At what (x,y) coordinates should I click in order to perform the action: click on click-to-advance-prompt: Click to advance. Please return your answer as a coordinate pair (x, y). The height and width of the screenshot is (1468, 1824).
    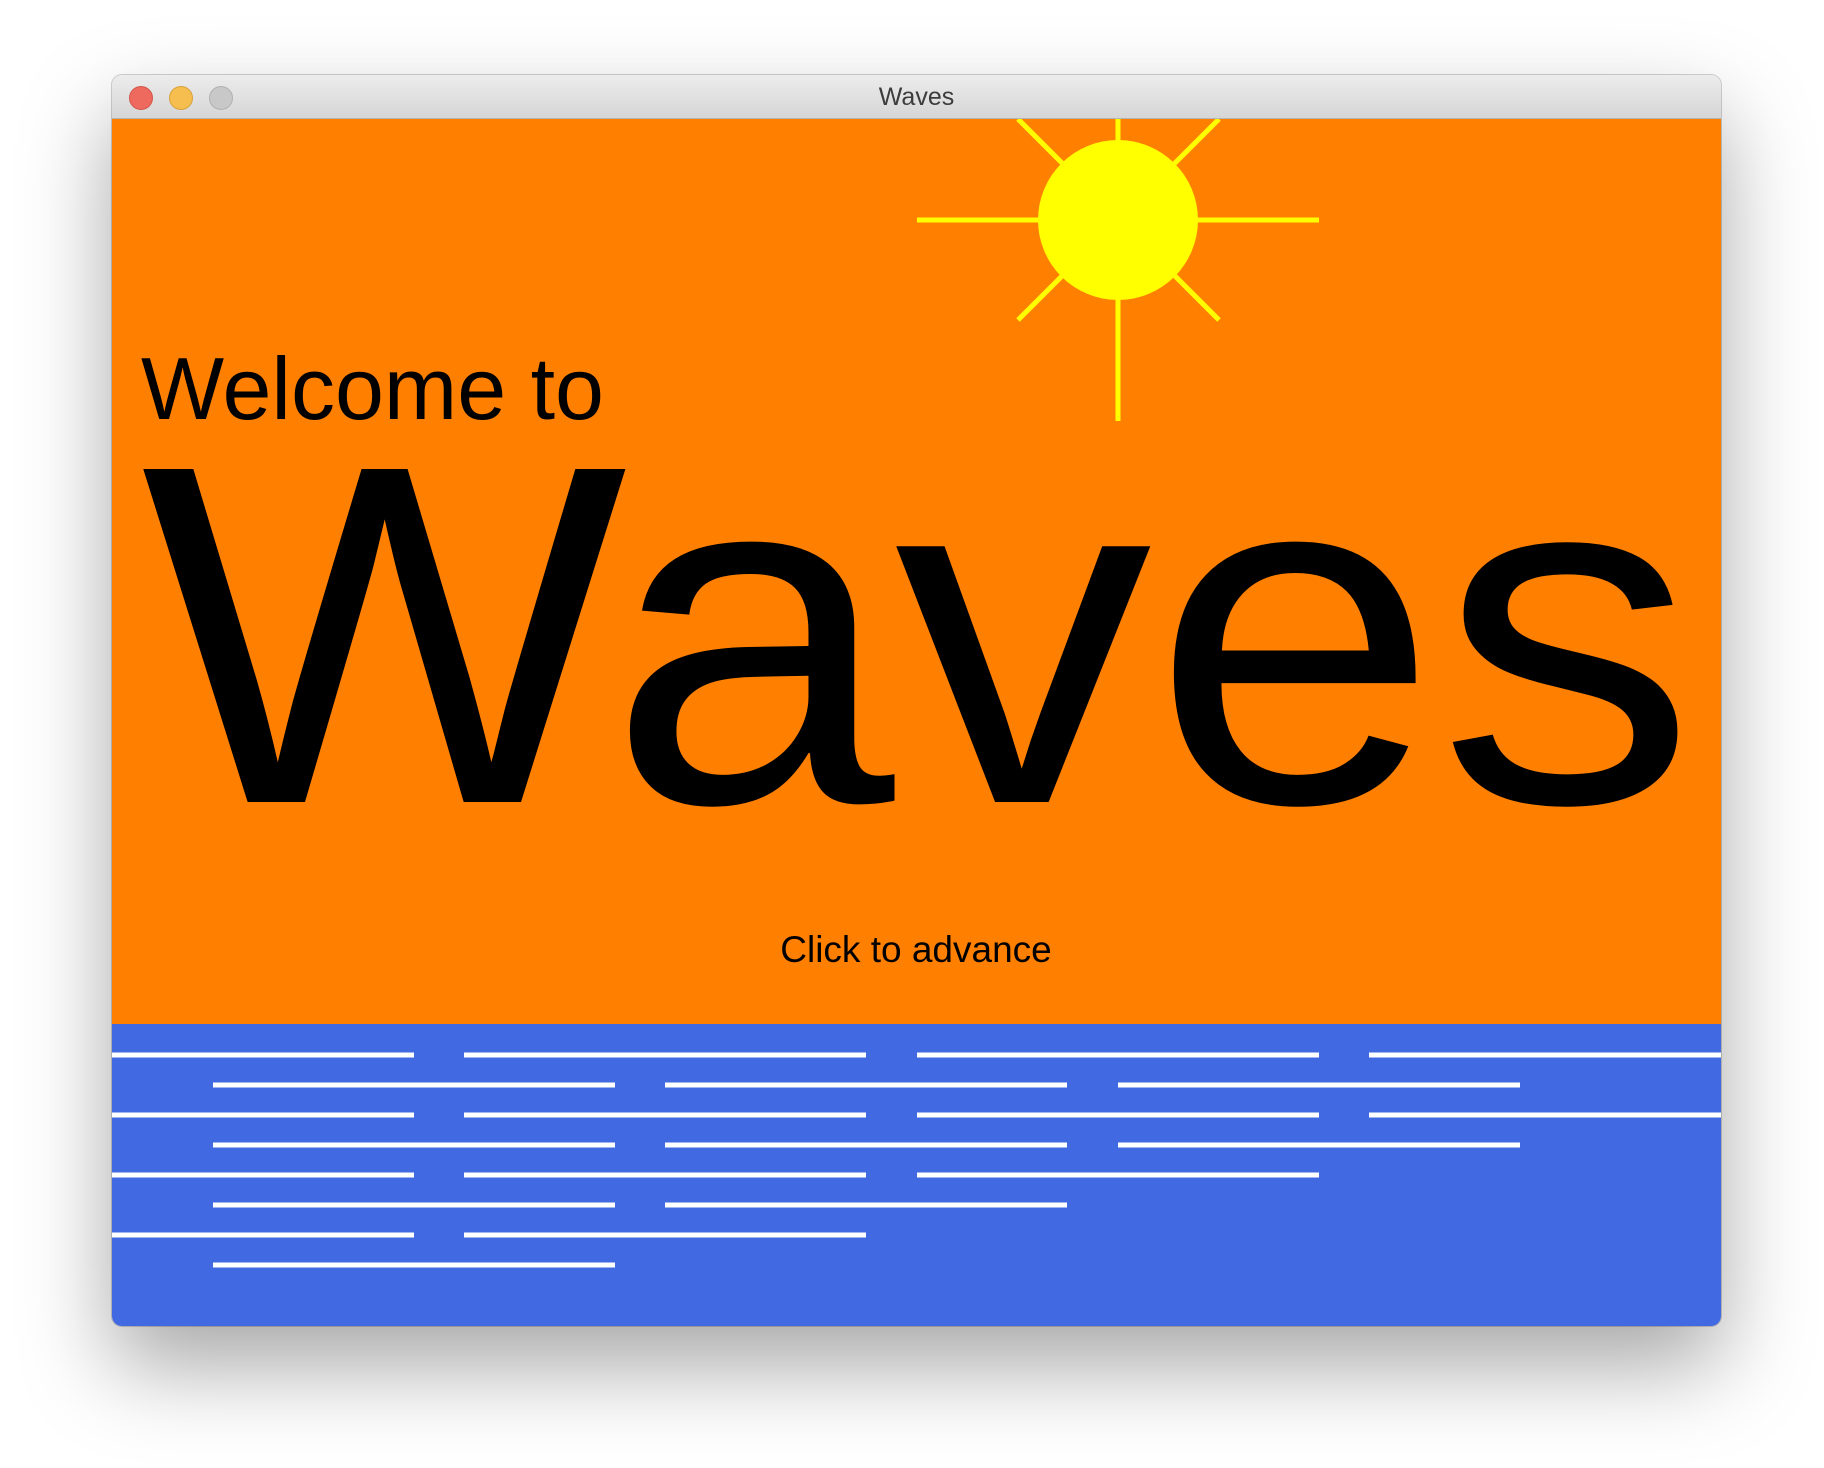
    Looking at the image, I should click on (915, 949).